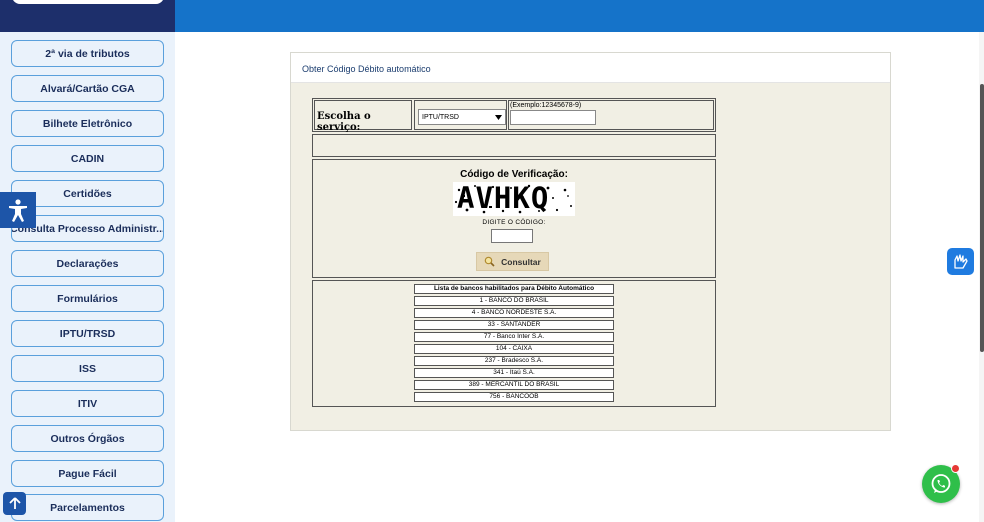 This screenshot has width=984, height=522. Describe the element at coordinates (87, 403) in the screenshot. I see `sidebar-item-itiv: ITIV` at that location.